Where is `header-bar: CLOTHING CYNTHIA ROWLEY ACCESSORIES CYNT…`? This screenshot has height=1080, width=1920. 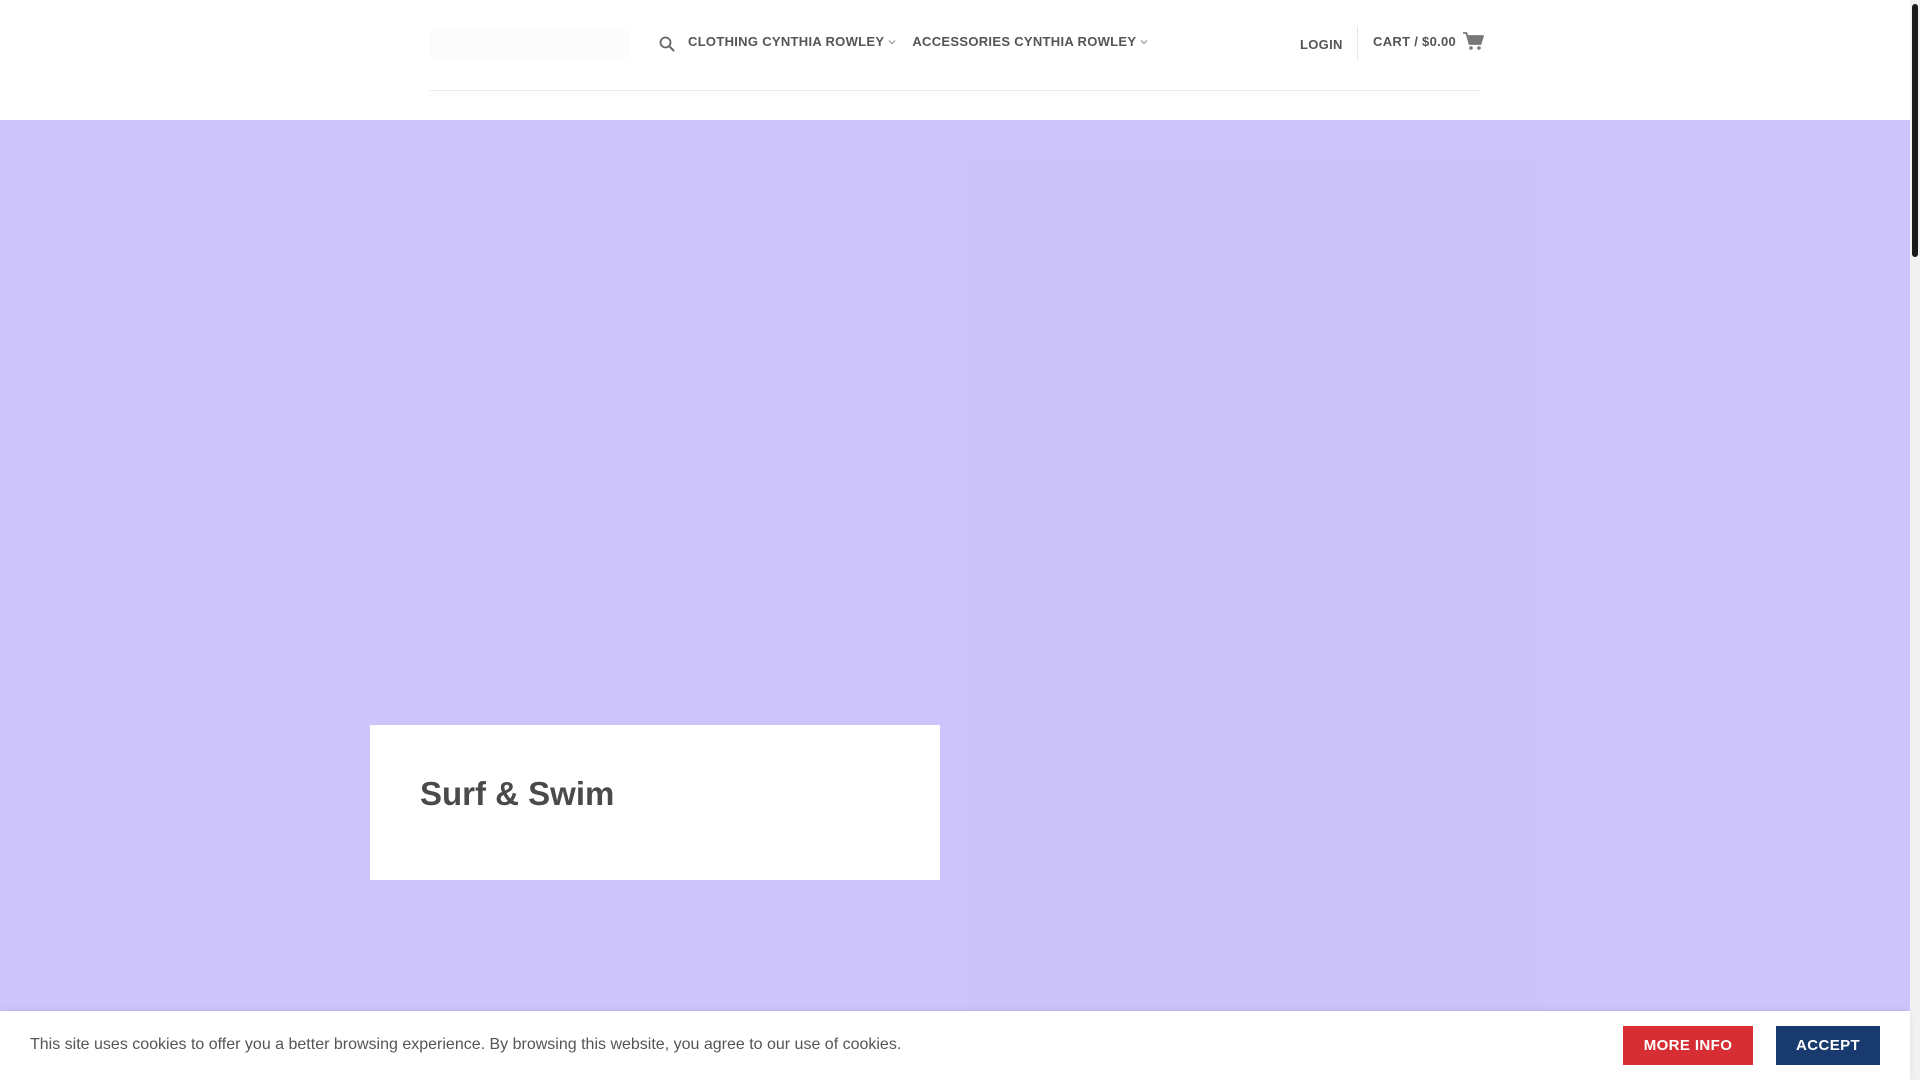
header-bar: CLOTHING CYNTHIA ROWLEY ACCESSORIES CYNT… is located at coordinates (957, 45).